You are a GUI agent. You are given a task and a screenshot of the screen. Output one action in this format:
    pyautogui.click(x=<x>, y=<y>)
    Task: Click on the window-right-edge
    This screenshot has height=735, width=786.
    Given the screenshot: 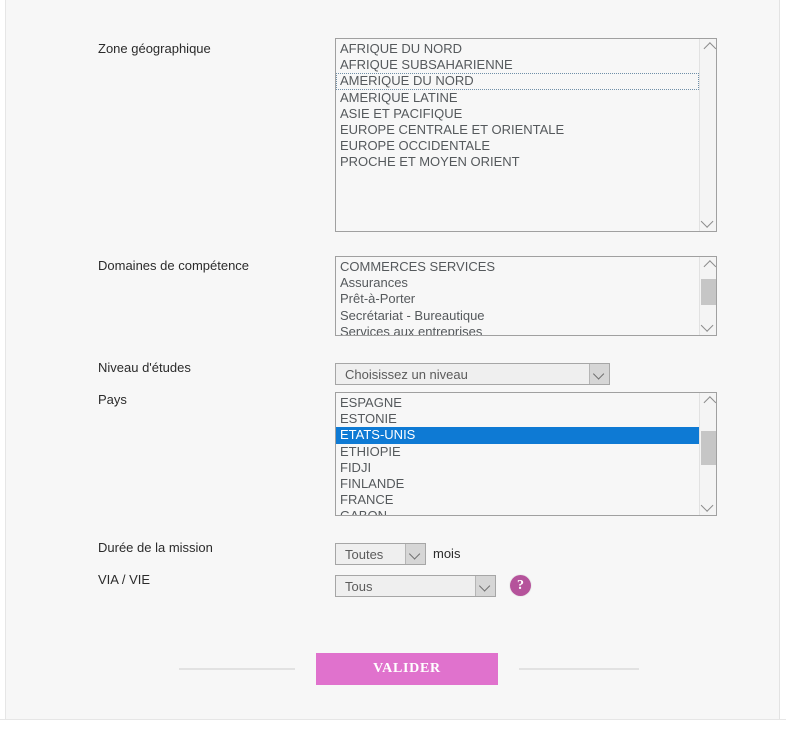 What is the action you would take?
    pyautogui.click(x=782, y=367)
    